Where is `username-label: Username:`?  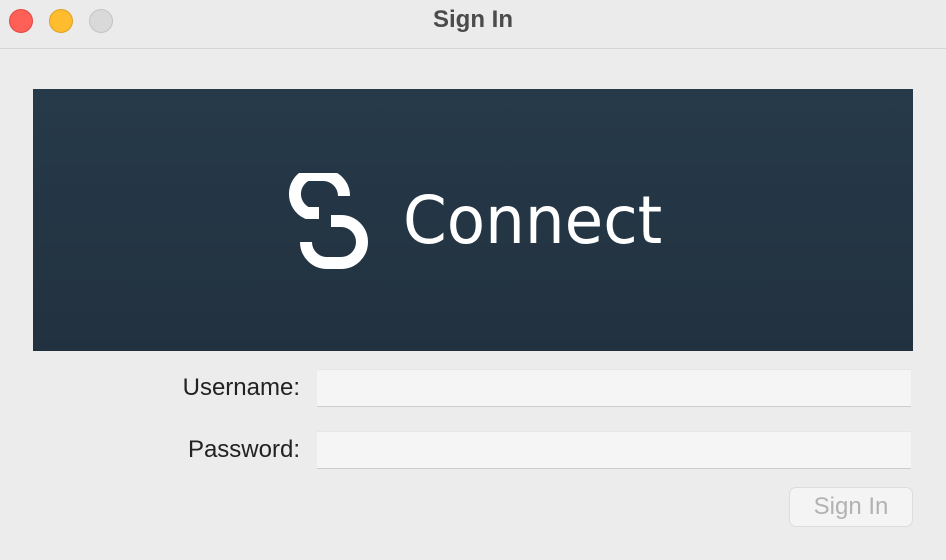 username-label: Username: is located at coordinates (241, 387).